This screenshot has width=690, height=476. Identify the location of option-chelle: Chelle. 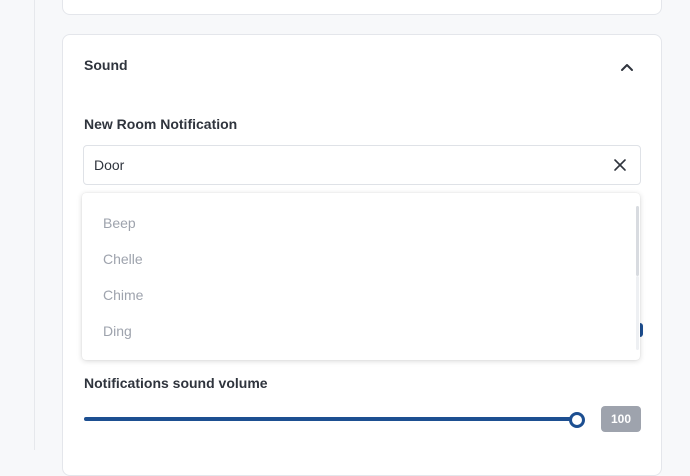
(123, 259).